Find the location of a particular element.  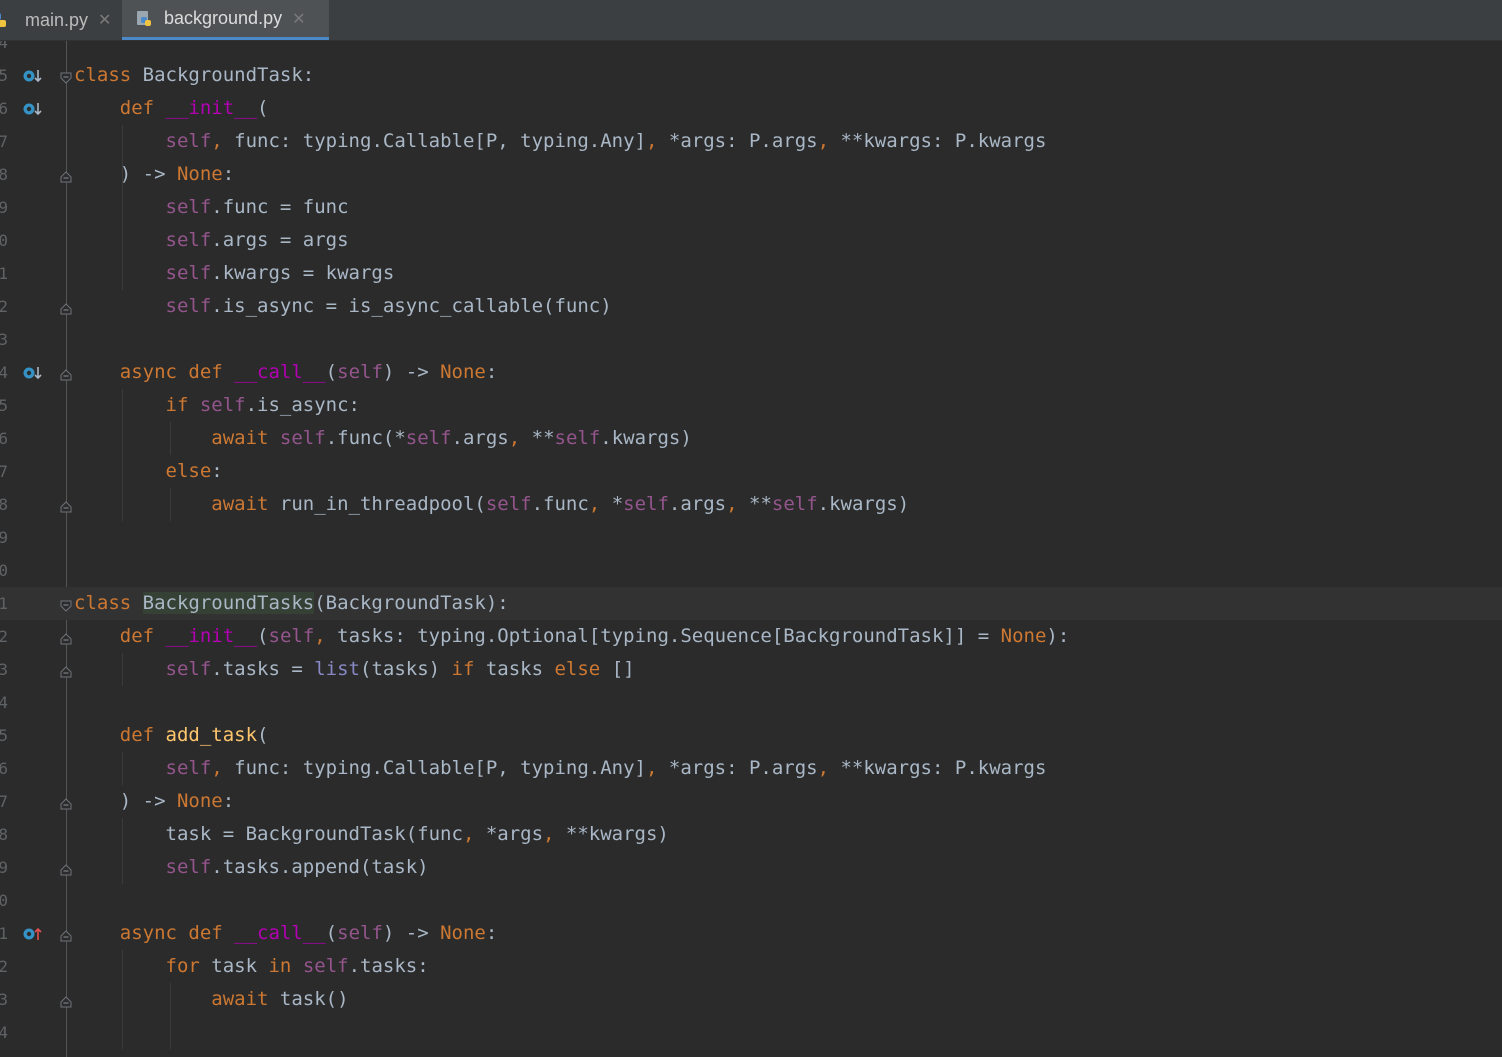

tab-main-py: main.py ✕ is located at coordinates (60, 20).